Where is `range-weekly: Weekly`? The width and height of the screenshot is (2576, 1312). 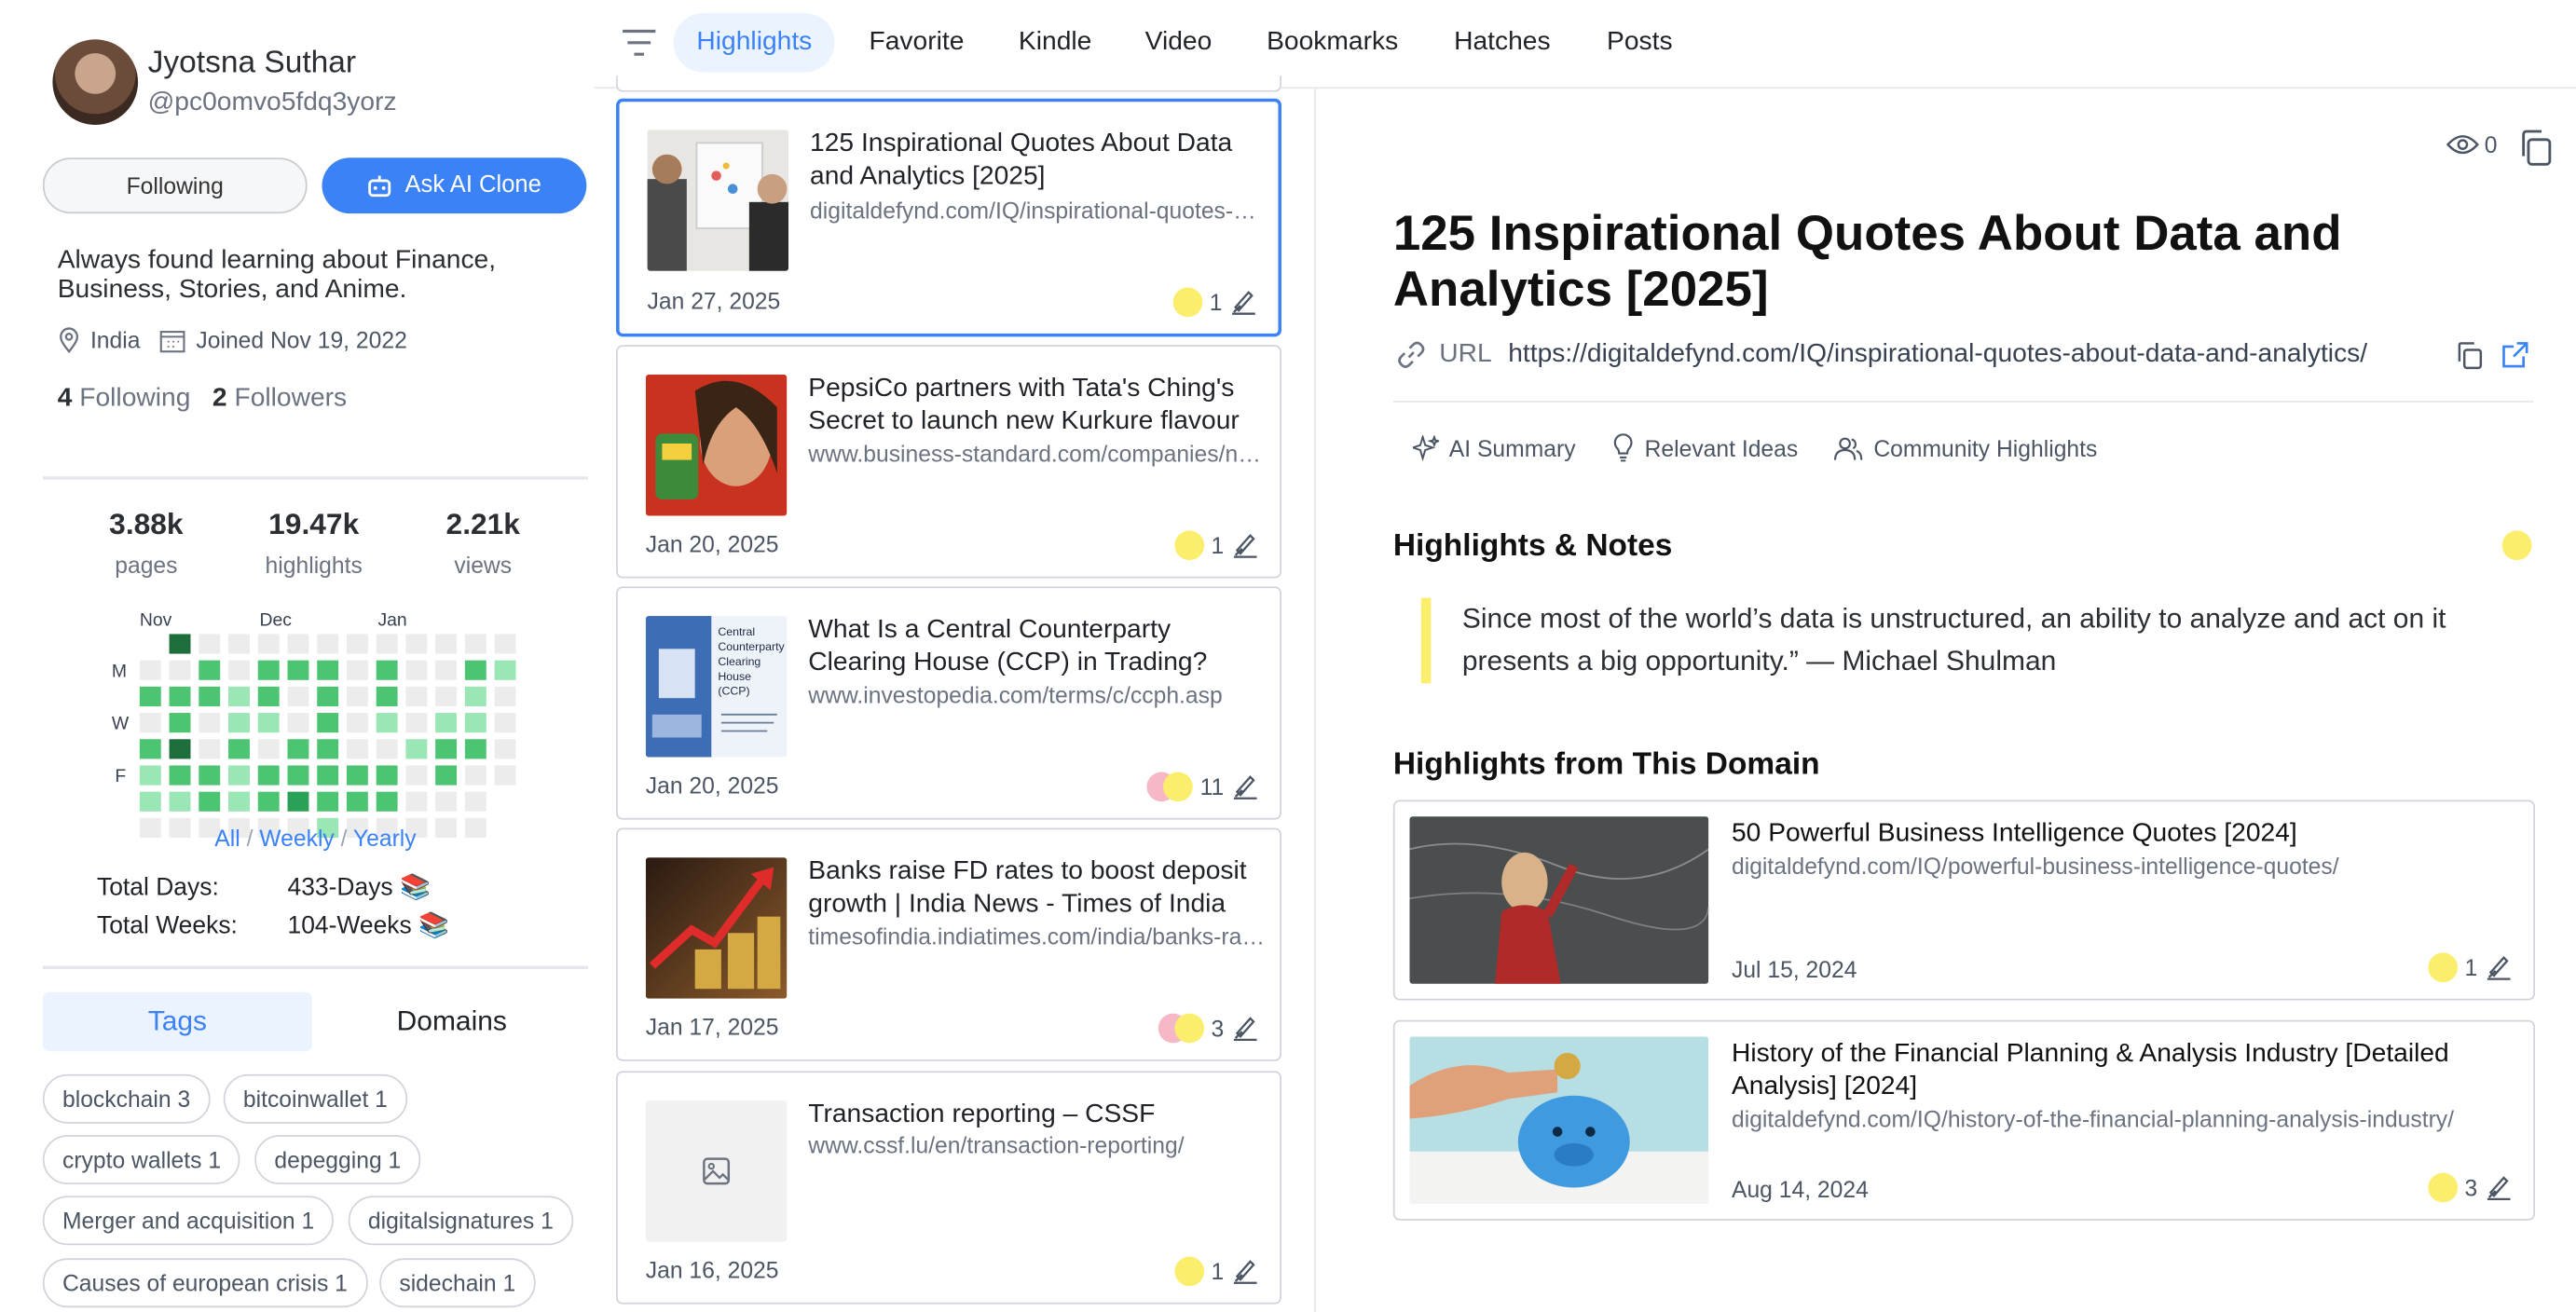
range-weekly: Weekly is located at coordinates (296, 838).